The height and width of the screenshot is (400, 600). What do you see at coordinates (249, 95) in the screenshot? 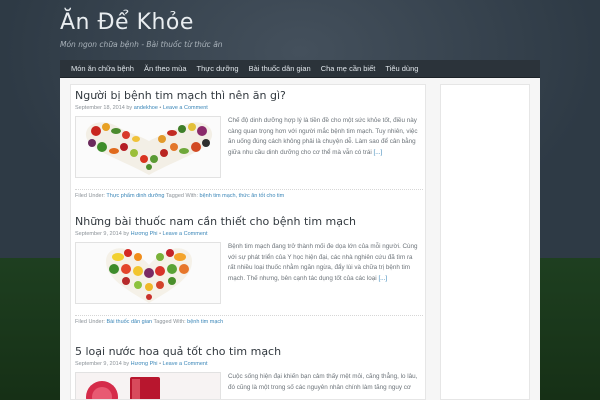
I see `post-title: Người bị bệnh tim mạch thì nên ăn gì?` at bounding box center [249, 95].